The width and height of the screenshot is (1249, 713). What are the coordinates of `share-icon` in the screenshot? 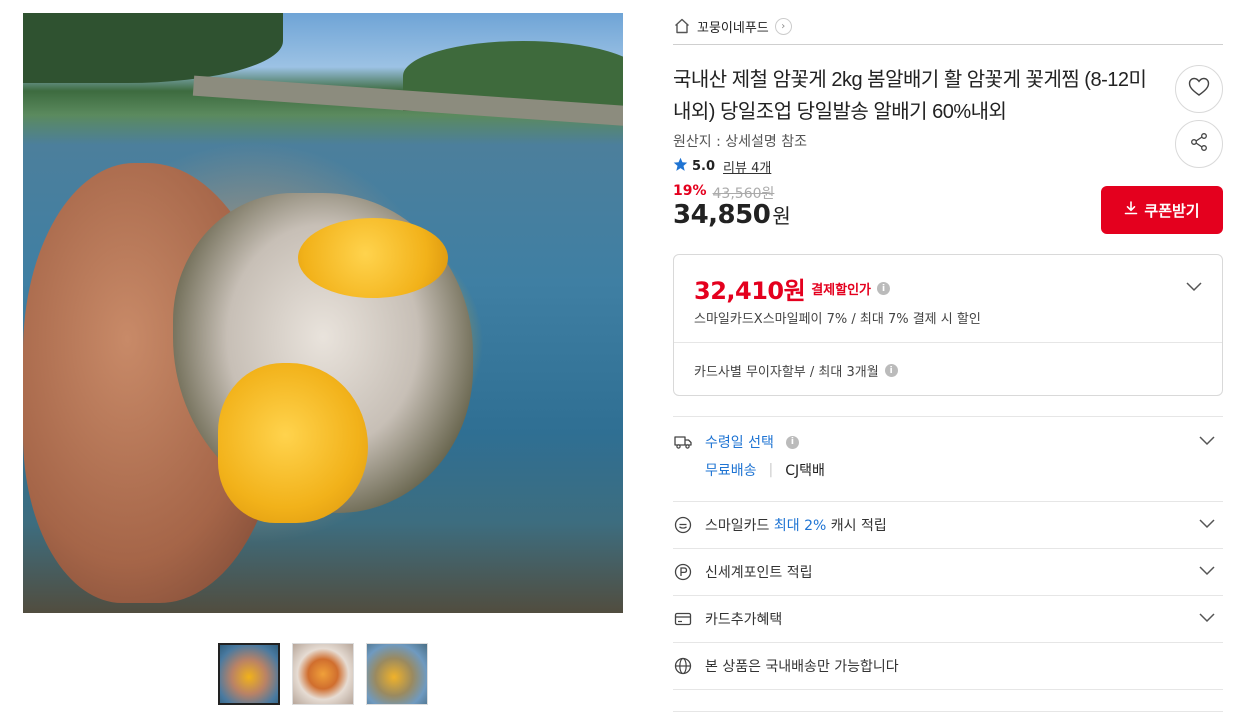 It's located at (1199, 144).